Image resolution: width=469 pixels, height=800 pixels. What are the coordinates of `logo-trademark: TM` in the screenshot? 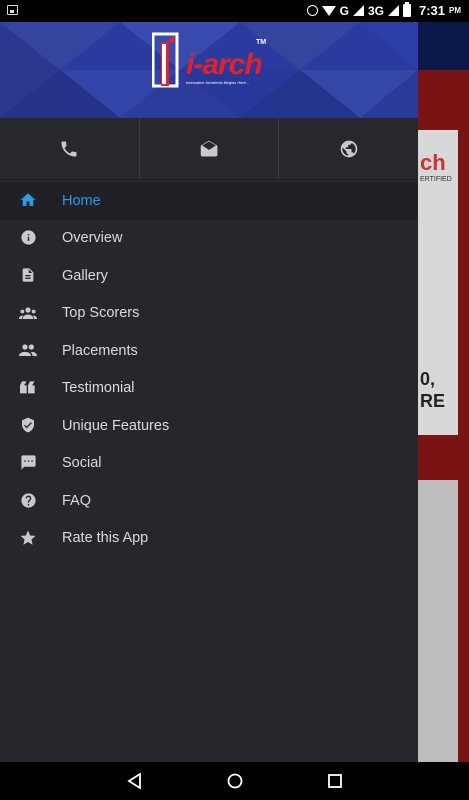 It's located at (261, 42).